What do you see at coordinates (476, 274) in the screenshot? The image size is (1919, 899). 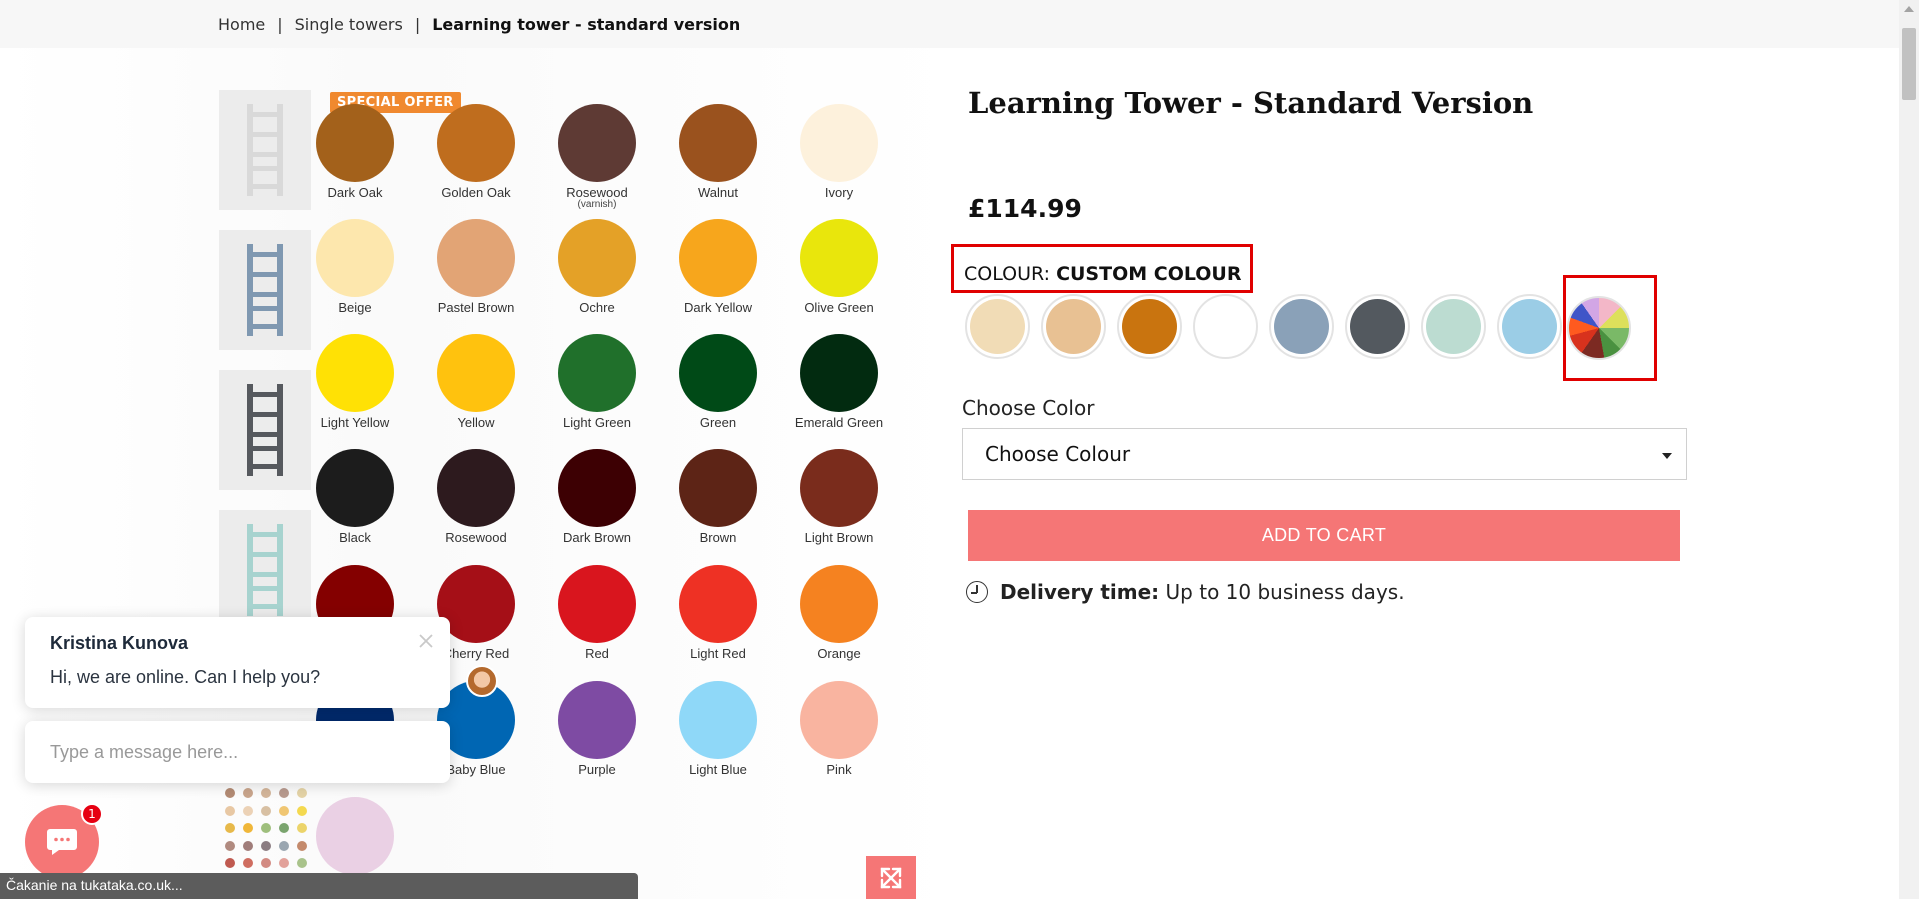 I see `colour-chart-swatch: Pastel Brown` at bounding box center [476, 274].